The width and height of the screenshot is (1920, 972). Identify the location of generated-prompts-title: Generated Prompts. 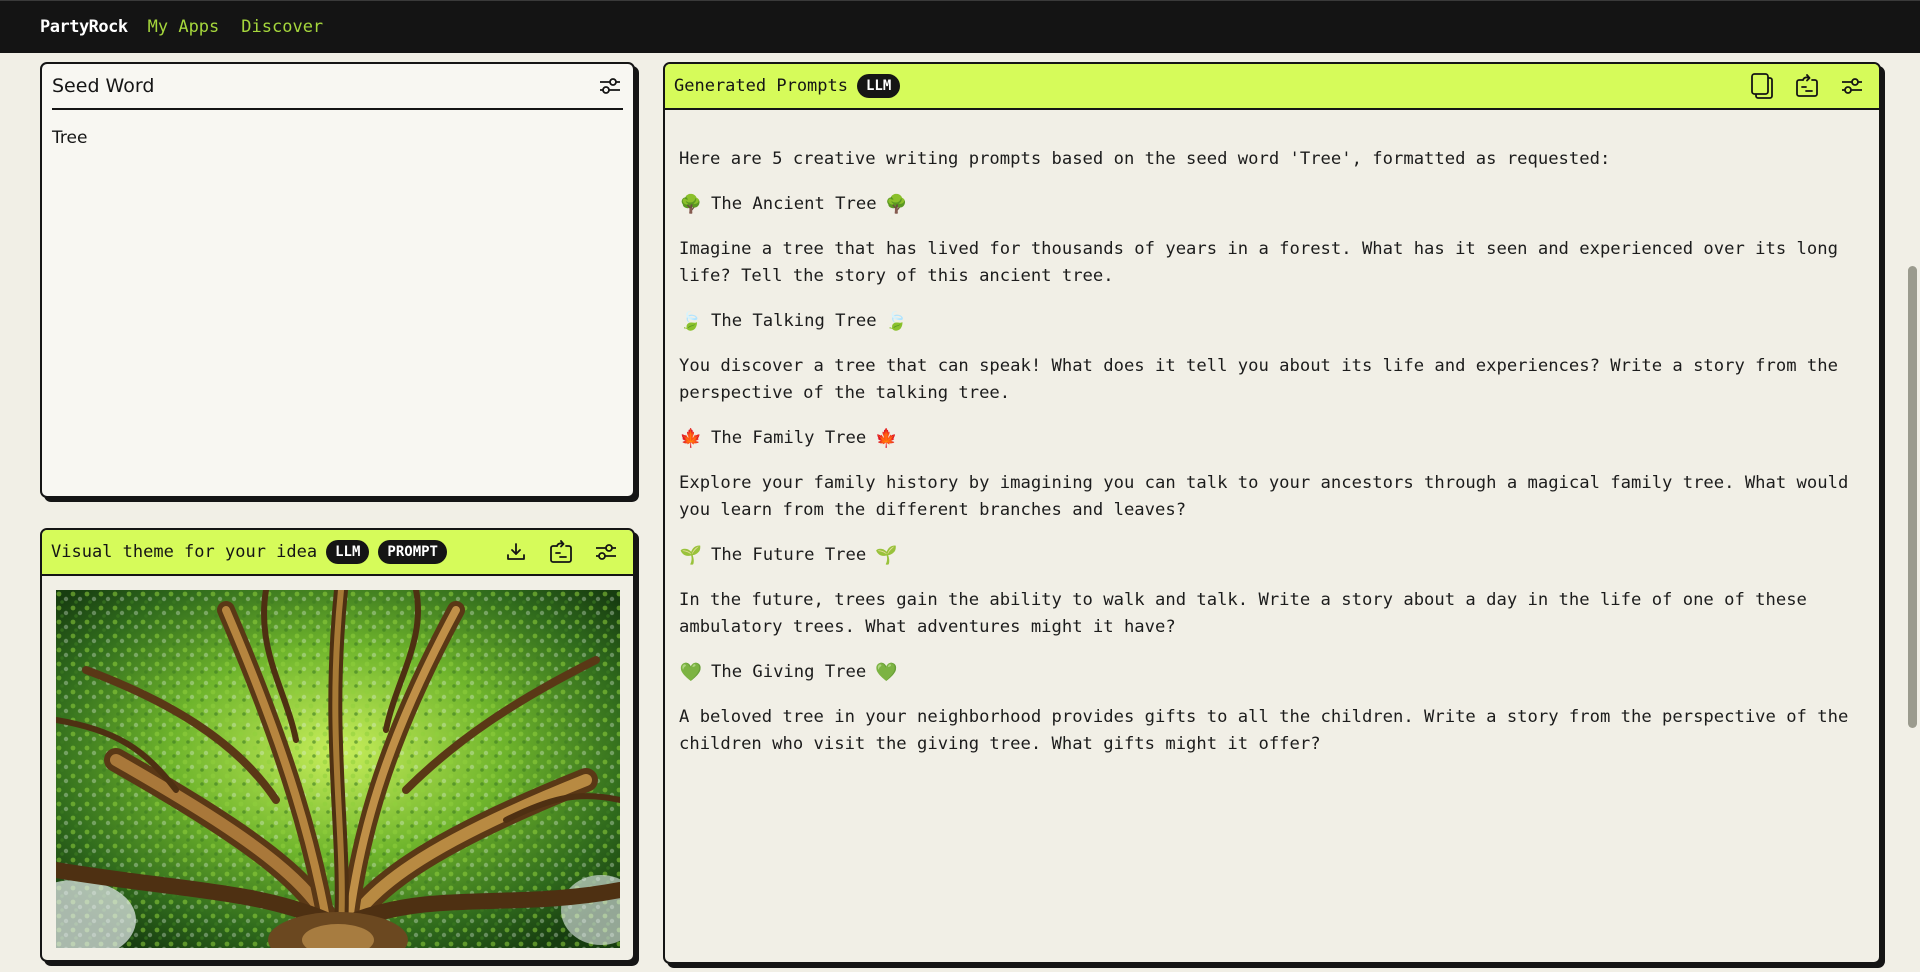
(761, 86).